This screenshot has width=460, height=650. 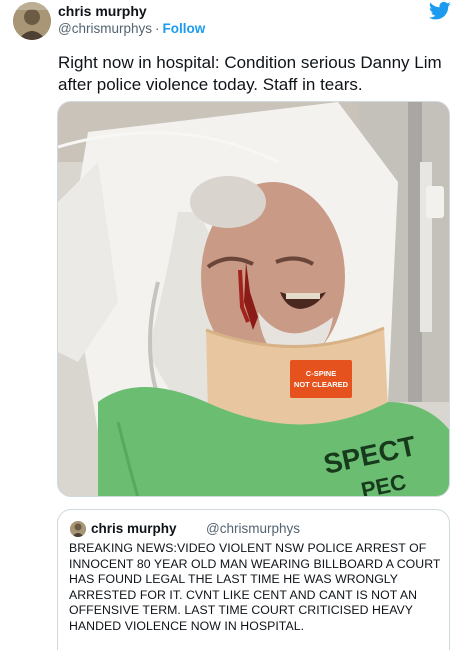 I want to click on quote-avatar, so click(x=78, y=529).